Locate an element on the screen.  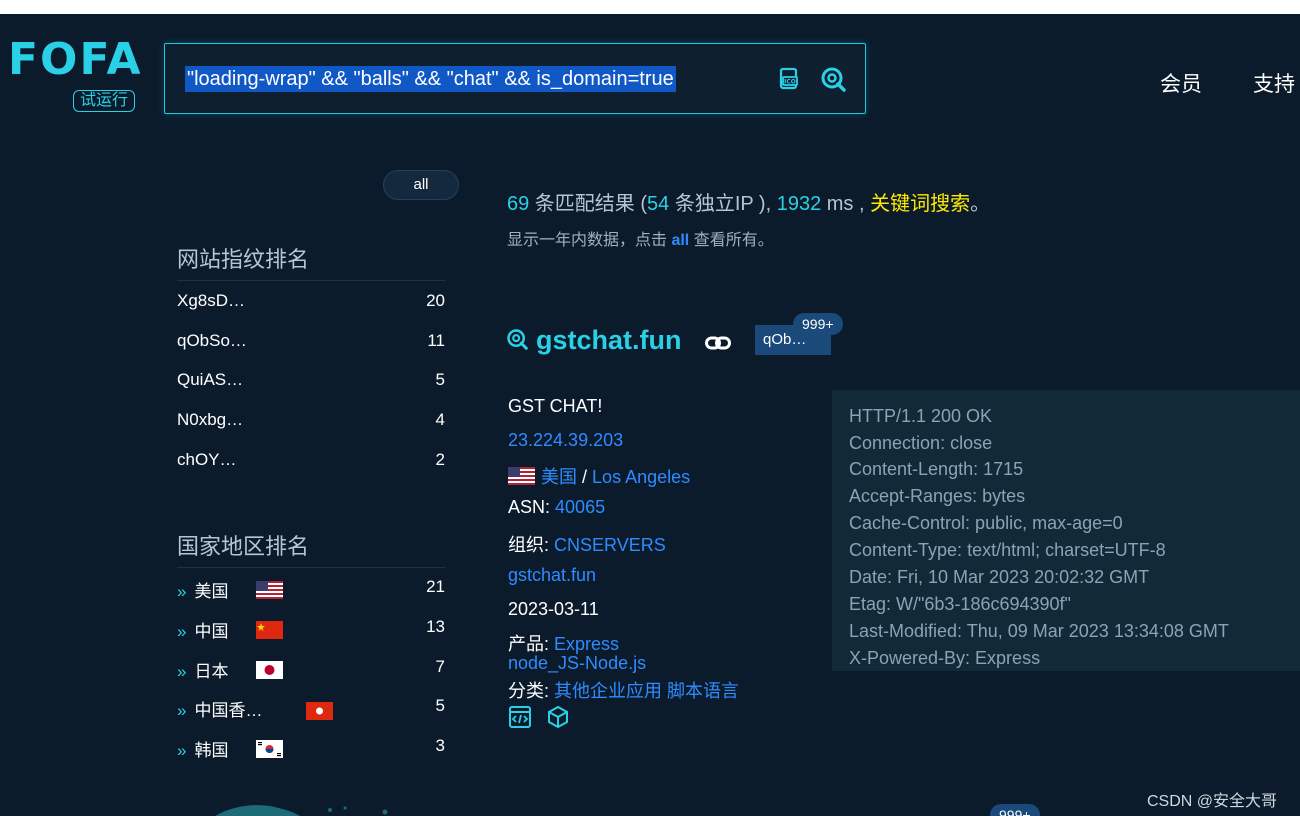
keyword-search-link: 关键词搜索 is located at coordinates (920, 204).